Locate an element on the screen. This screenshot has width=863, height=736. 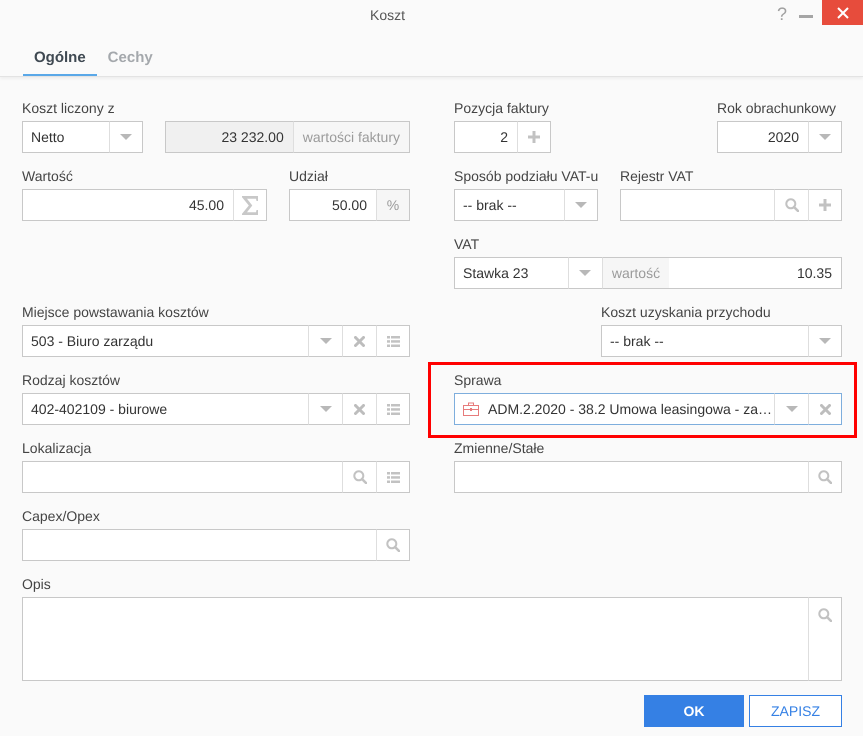
field-label: Sprawa is located at coordinates (478, 380).